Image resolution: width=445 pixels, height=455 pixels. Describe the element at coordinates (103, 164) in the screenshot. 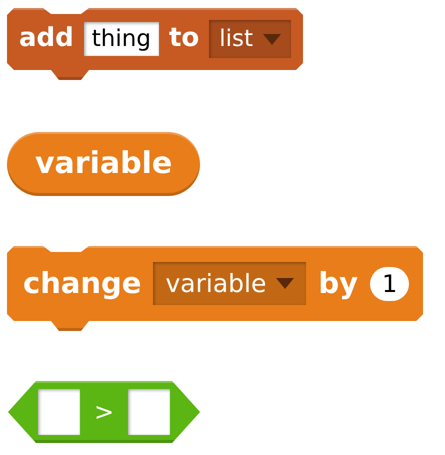

I see `block-label: variable` at that location.